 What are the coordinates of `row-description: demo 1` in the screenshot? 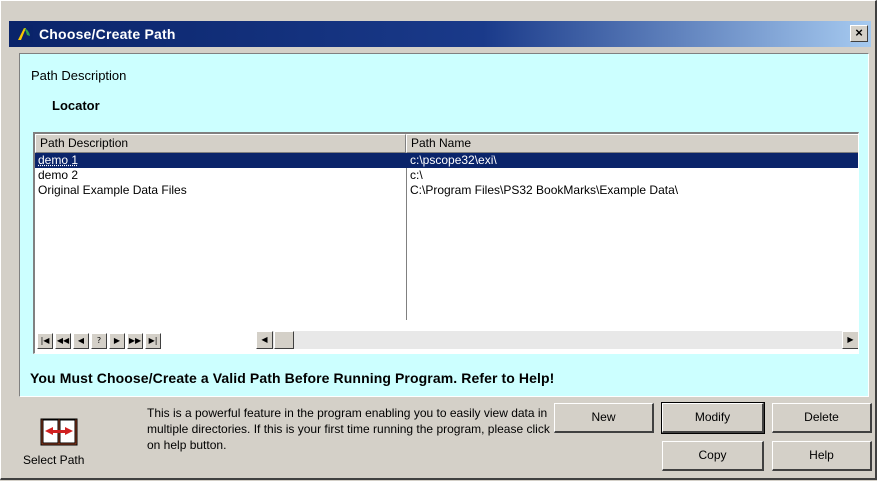 It's located at (58, 160).